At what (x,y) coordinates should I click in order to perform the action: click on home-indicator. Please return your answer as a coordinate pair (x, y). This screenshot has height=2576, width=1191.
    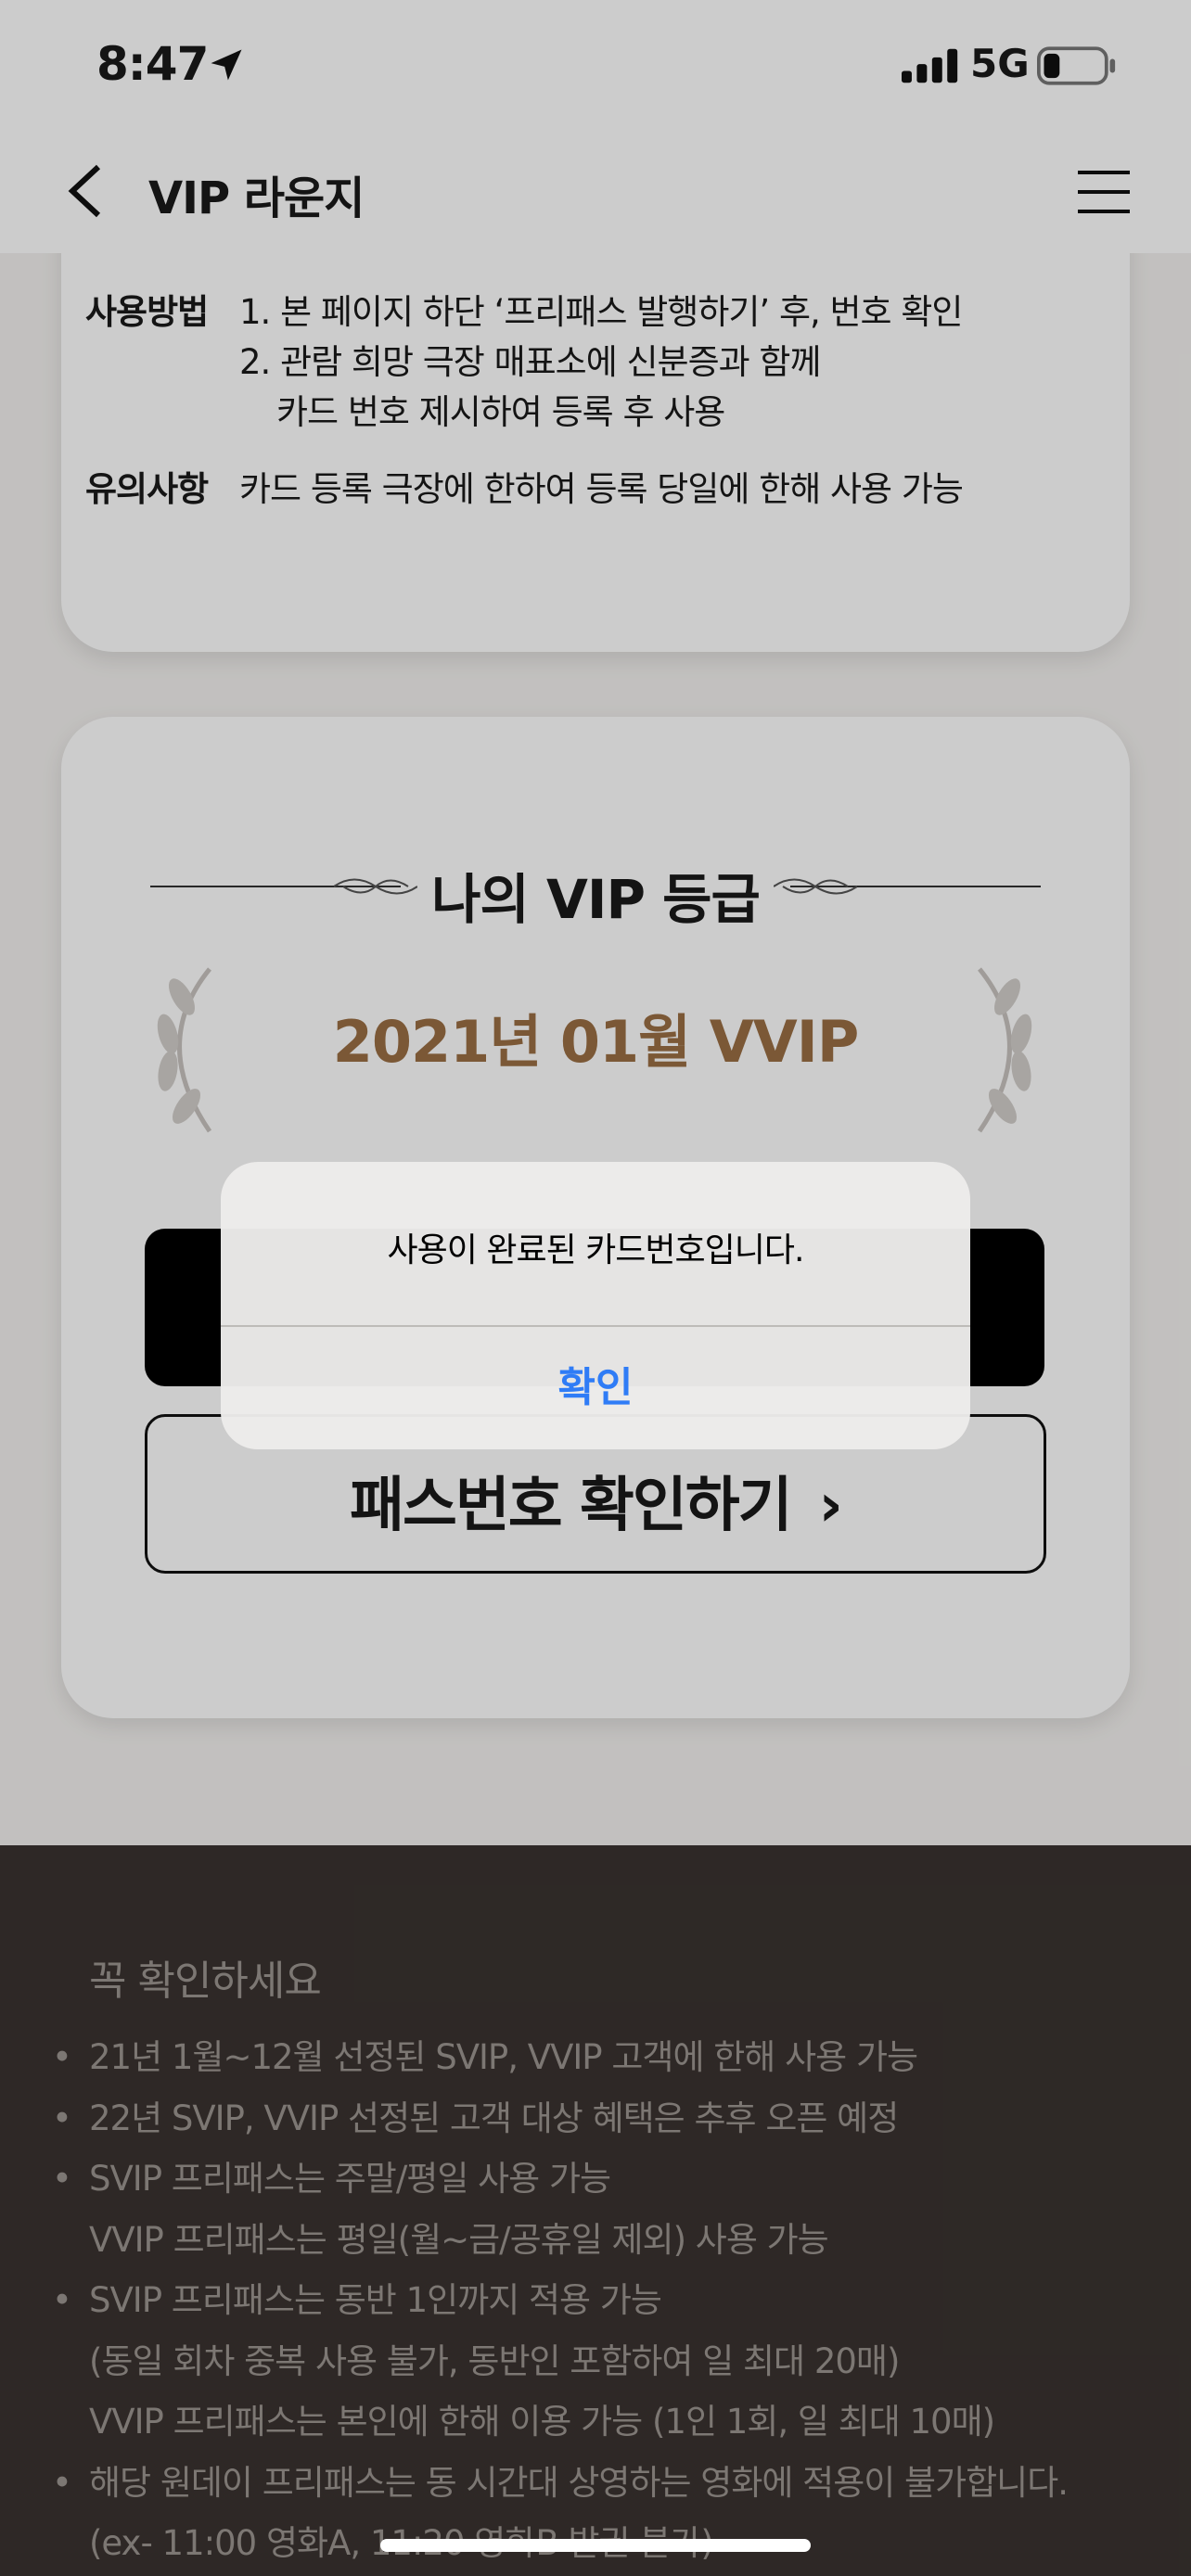
    Looking at the image, I should click on (595, 2545).